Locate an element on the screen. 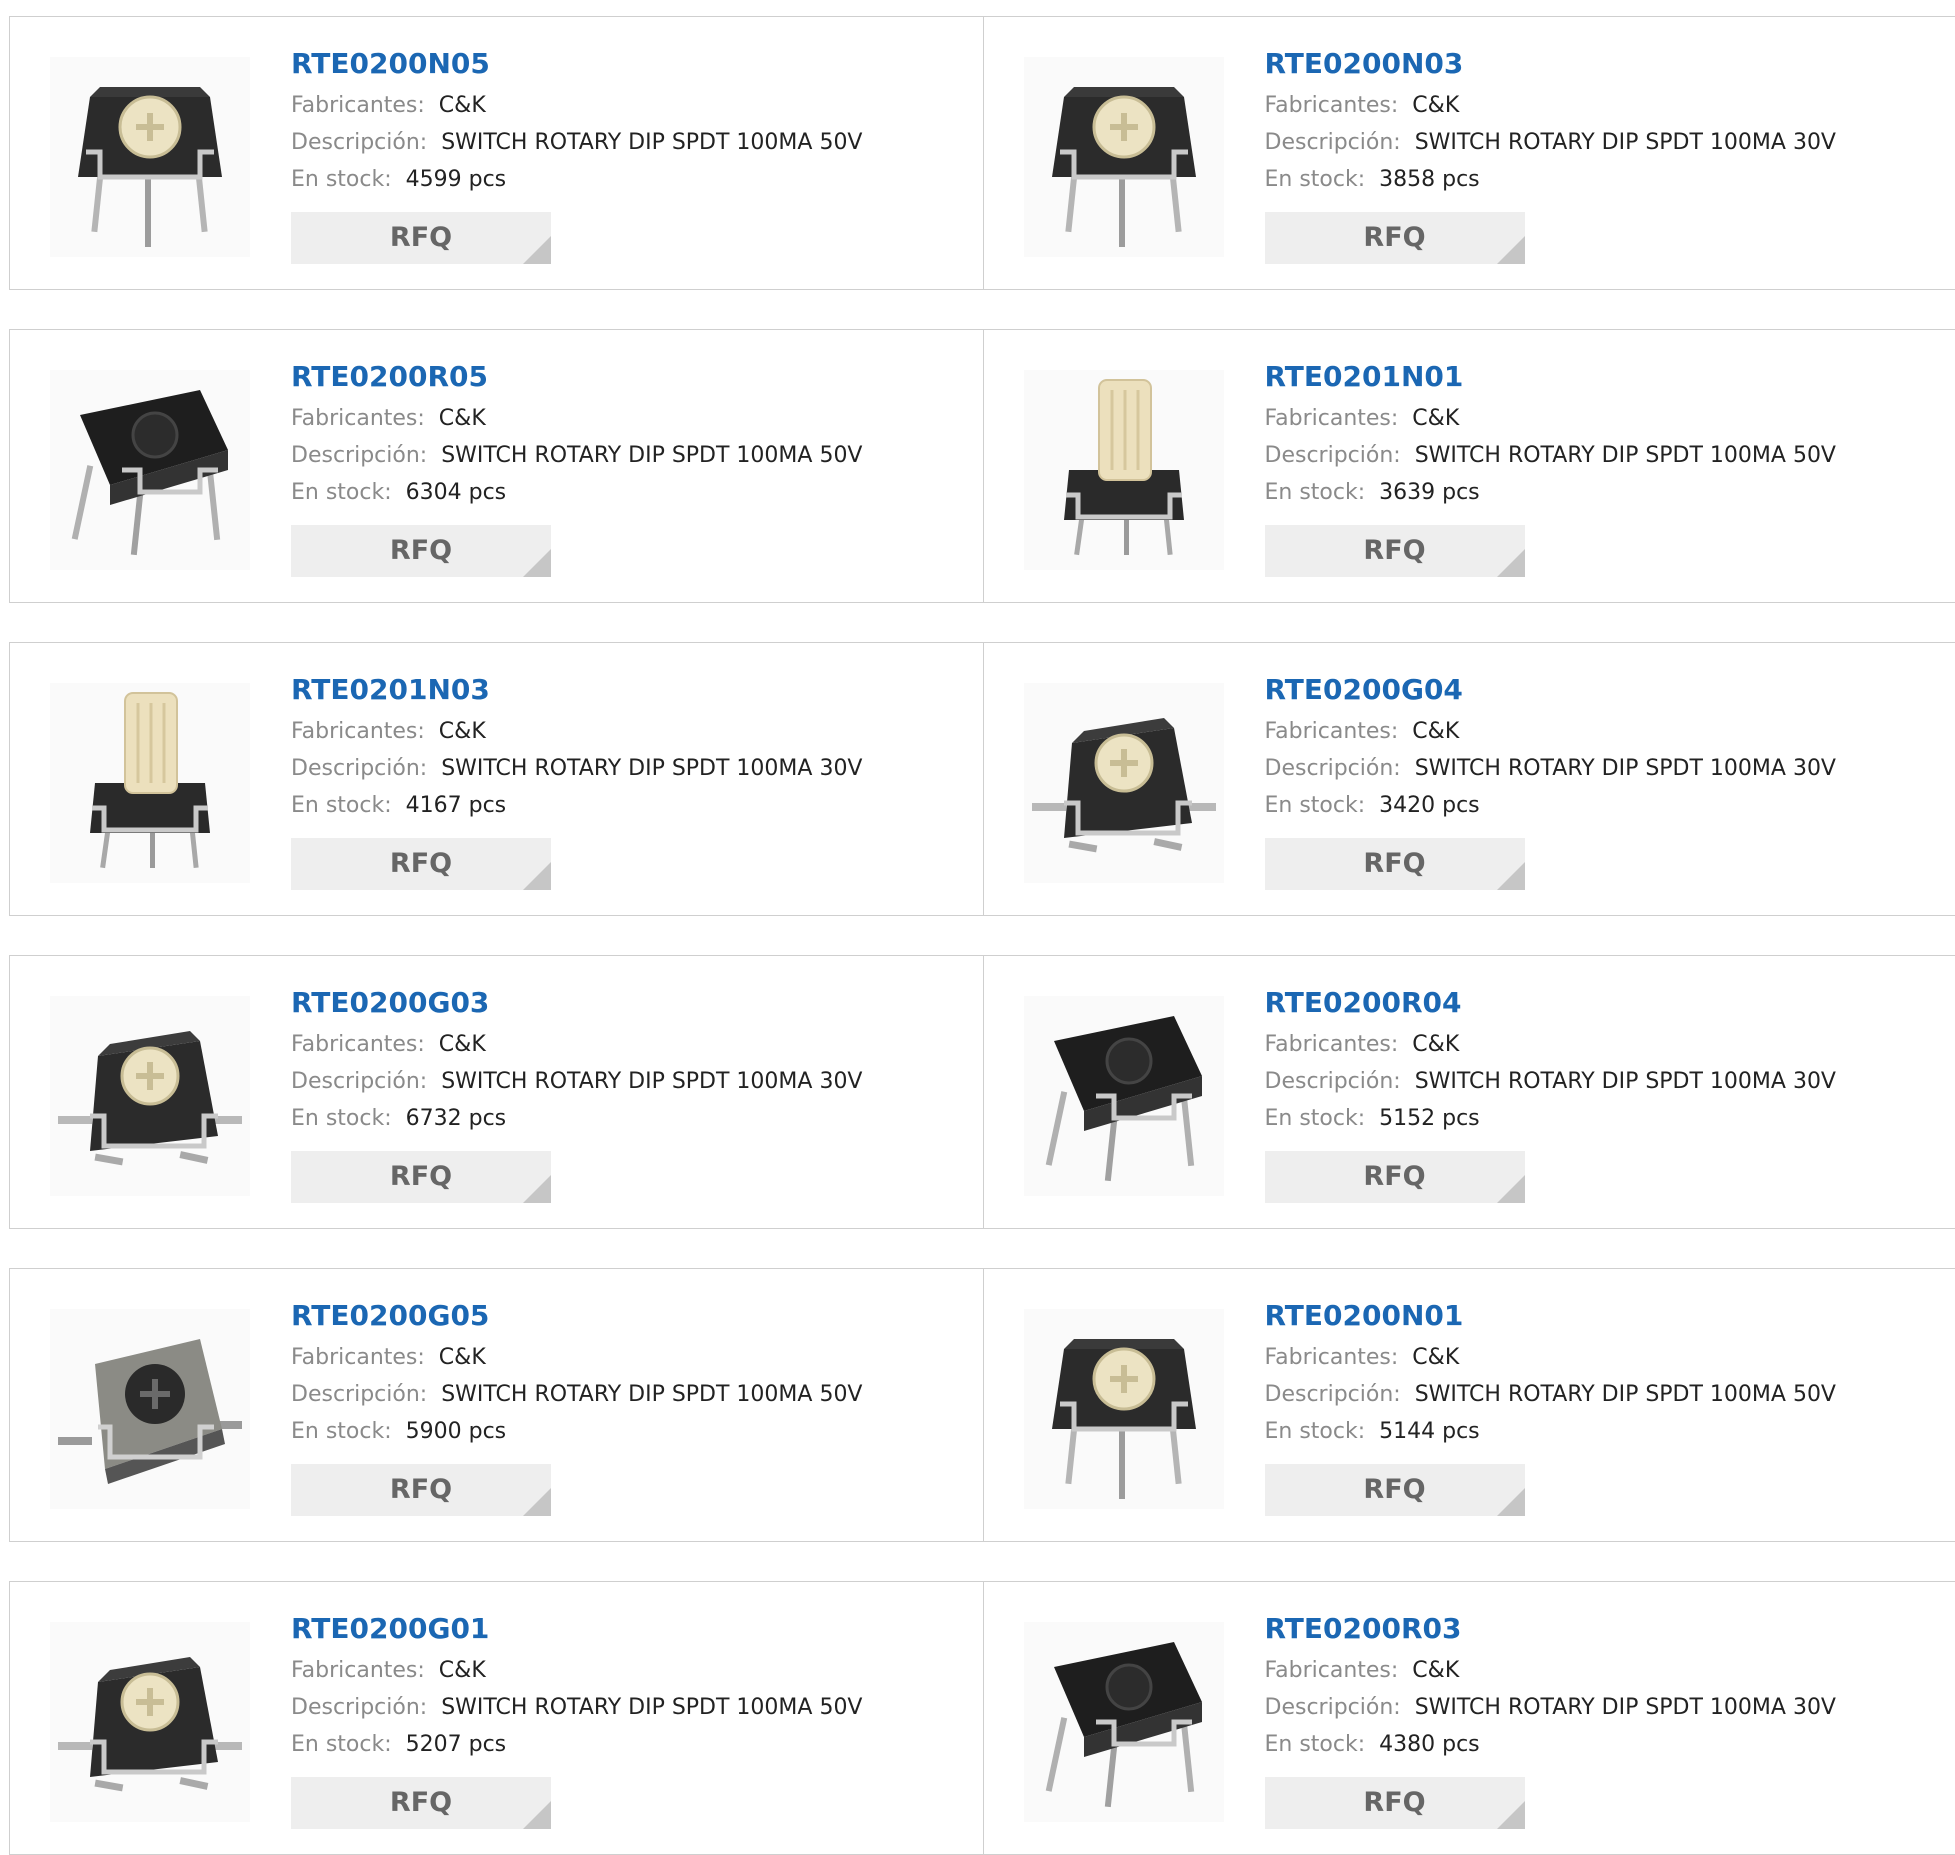 The image size is (1955, 1855). stock-row: En stock:3858 pcs is located at coordinates (1551, 179).